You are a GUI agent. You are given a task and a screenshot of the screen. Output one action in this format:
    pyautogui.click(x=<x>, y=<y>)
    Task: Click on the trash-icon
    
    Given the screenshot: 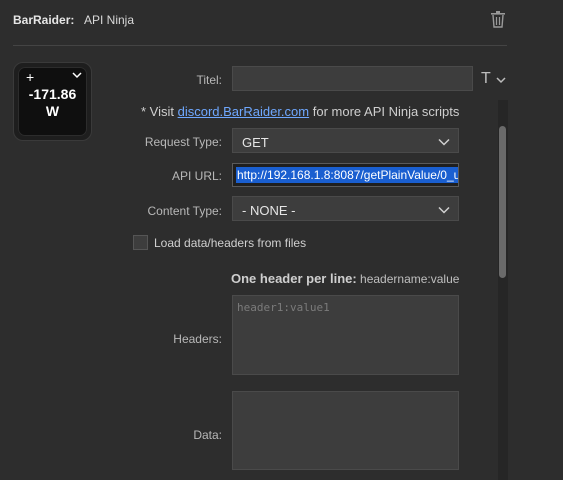 What is the action you would take?
    pyautogui.click(x=498, y=19)
    